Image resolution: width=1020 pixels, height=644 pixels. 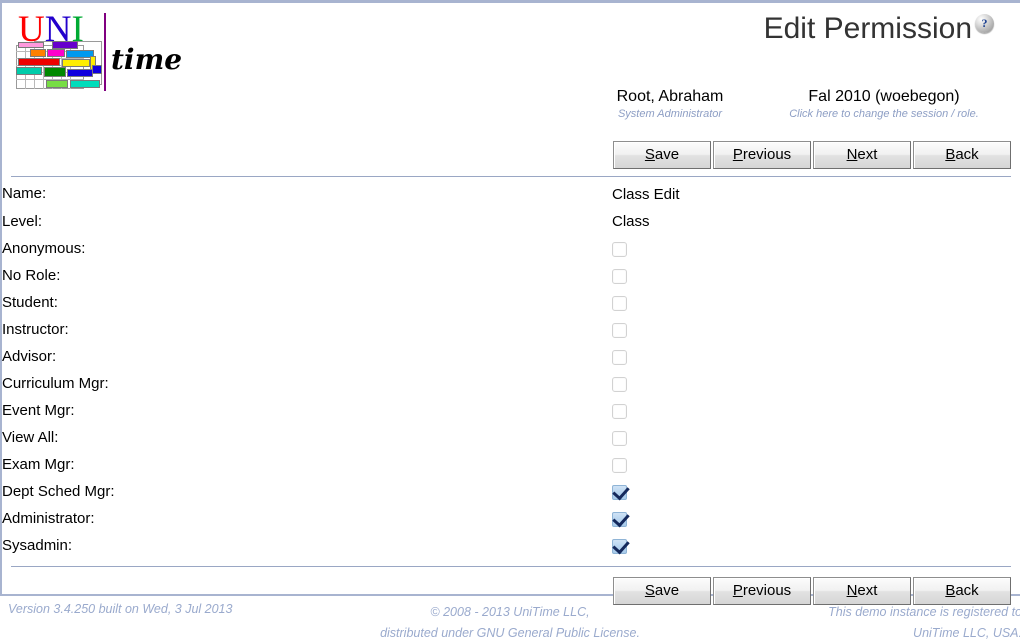 I want to click on field-value-administrator, so click(x=816, y=518).